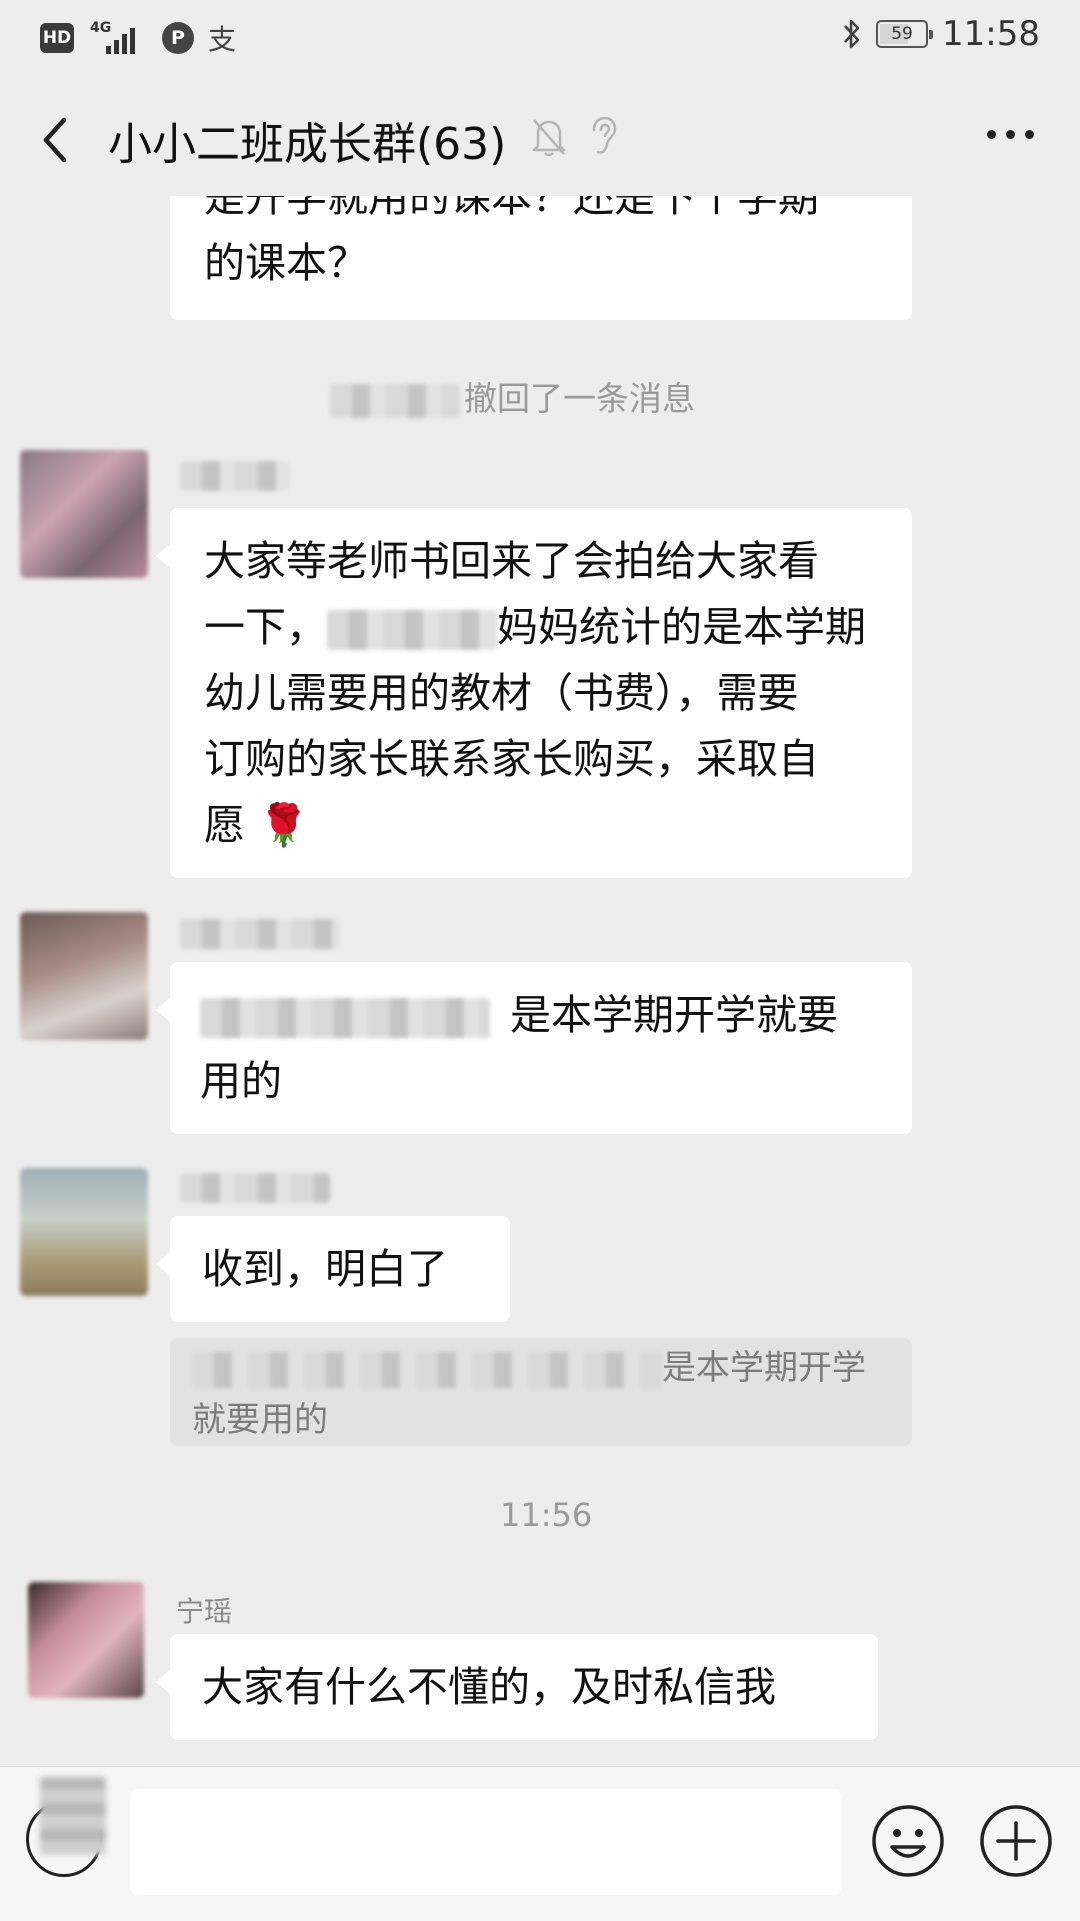 The height and width of the screenshot is (1921, 1080). Describe the element at coordinates (501, 693) in the screenshot. I see `message-text: 幼儿需要用的教材（书费），需要` at that location.